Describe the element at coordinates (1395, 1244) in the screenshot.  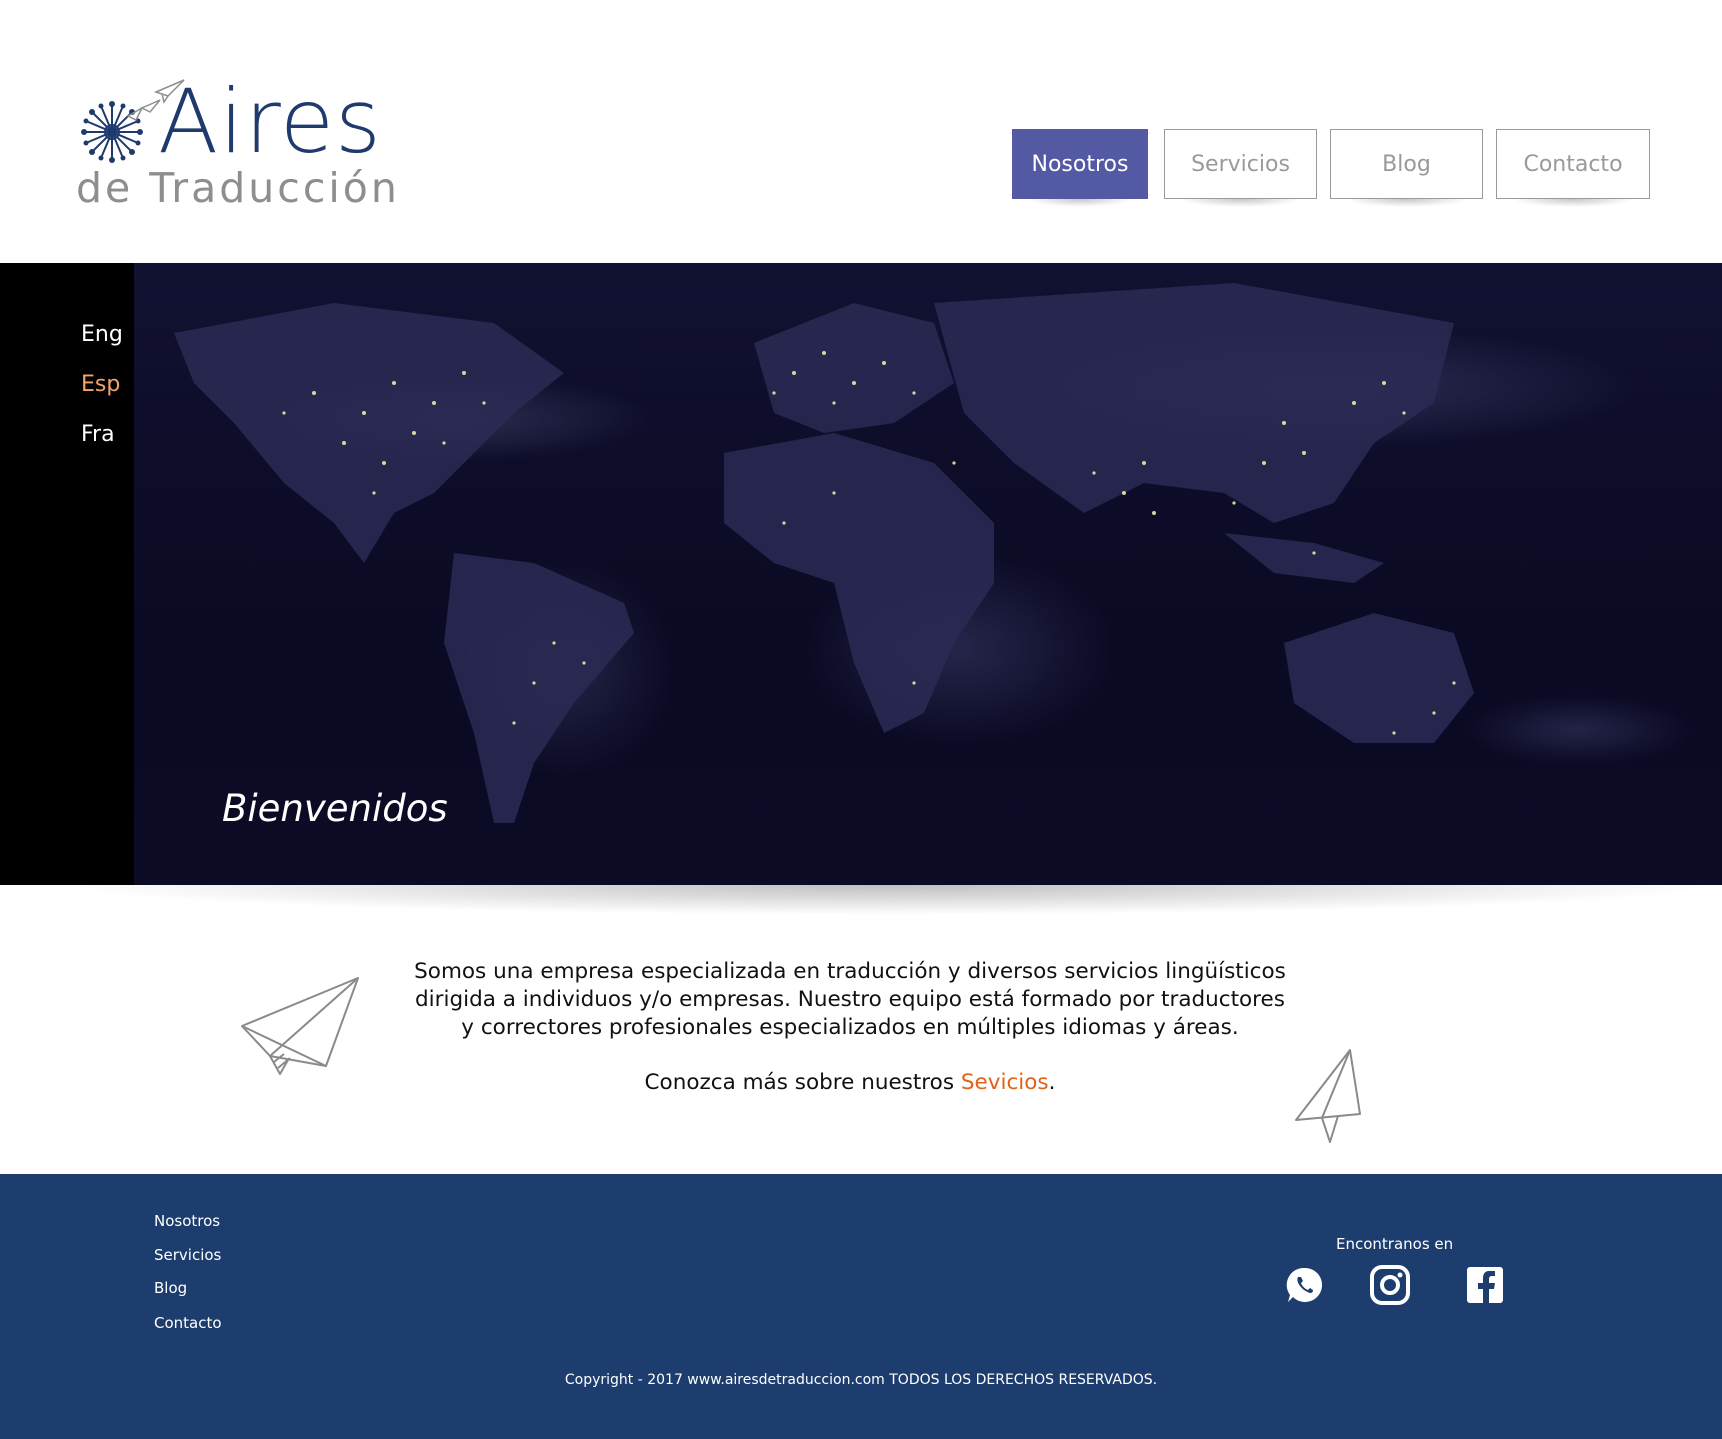
I see `find-us-label: Encontranos en` at that location.